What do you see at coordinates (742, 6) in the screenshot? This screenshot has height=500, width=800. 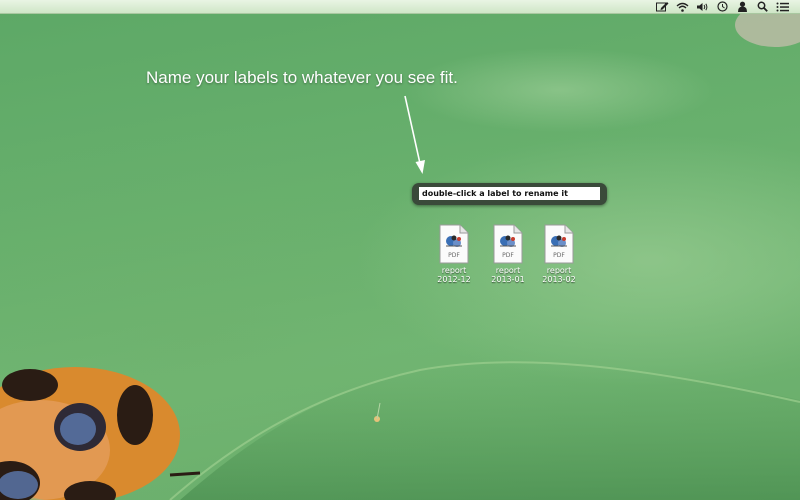 I see `user-icon` at bounding box center [742, 6].